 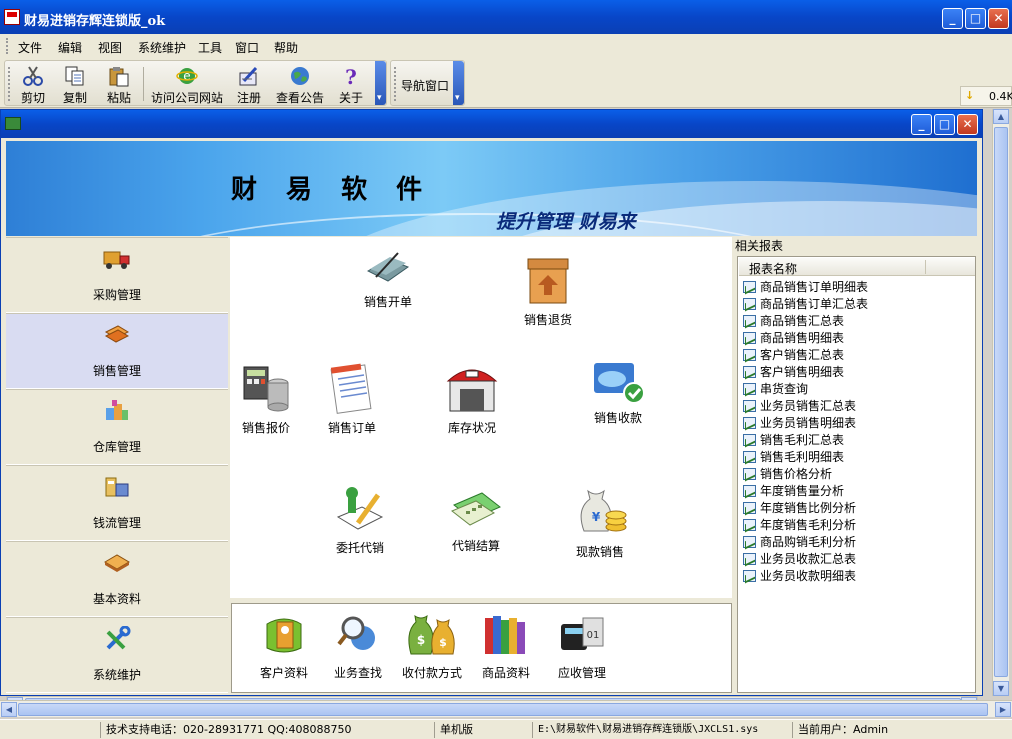 I want to click on business-search-button: 业务查找, so click(x=358, y=646).